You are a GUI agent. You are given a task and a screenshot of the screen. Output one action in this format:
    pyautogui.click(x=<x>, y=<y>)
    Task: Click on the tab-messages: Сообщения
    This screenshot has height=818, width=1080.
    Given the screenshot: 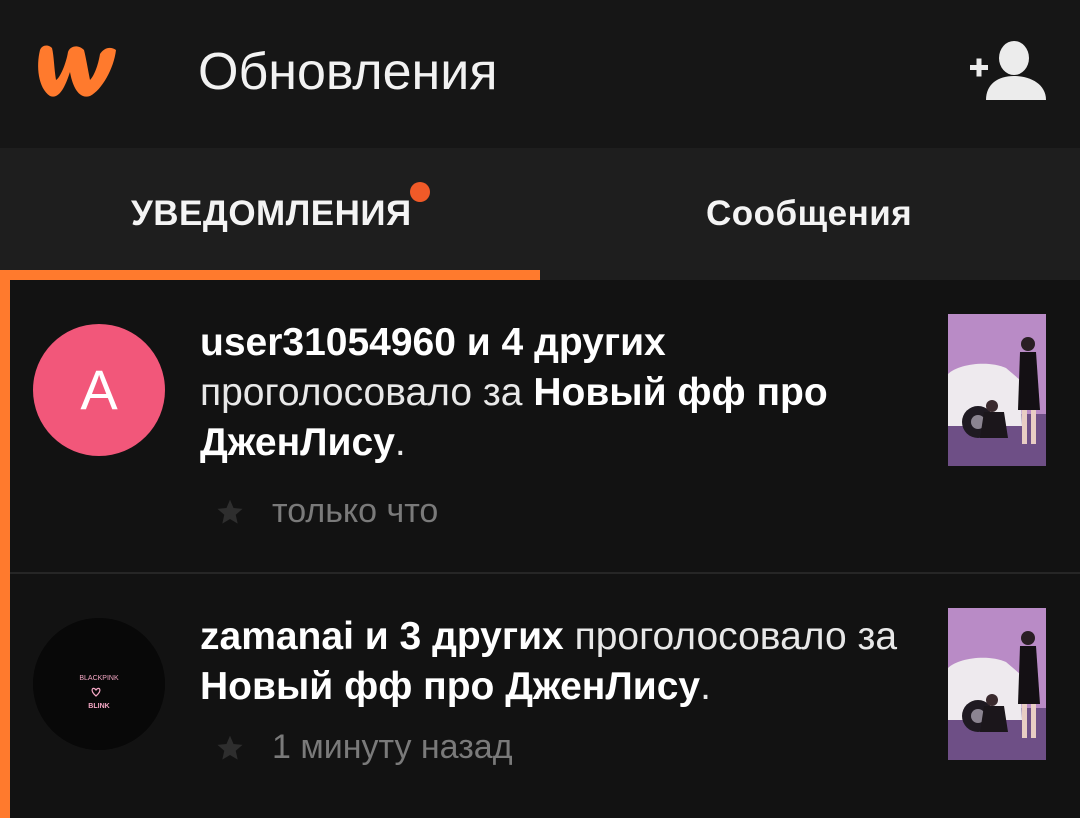 What is the action you would take?
    pyautogui.click(x=810, y=214)
    